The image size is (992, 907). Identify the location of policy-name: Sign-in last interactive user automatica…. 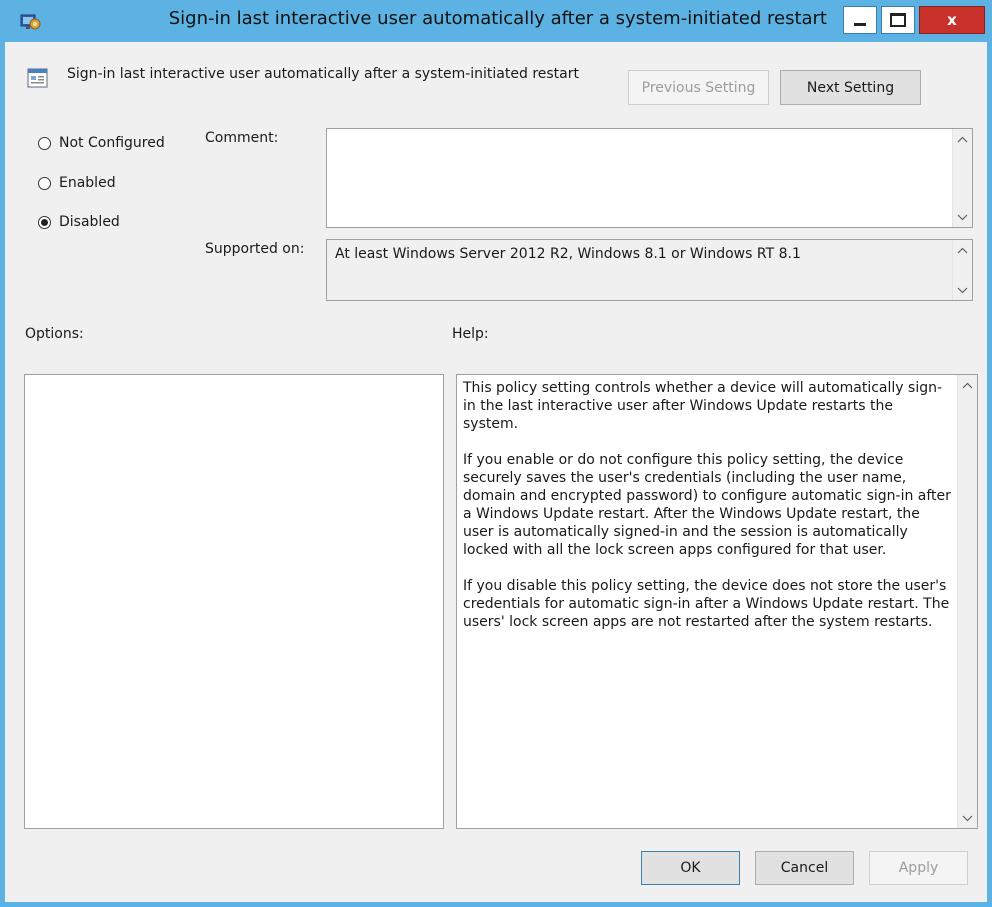
(323, 74).